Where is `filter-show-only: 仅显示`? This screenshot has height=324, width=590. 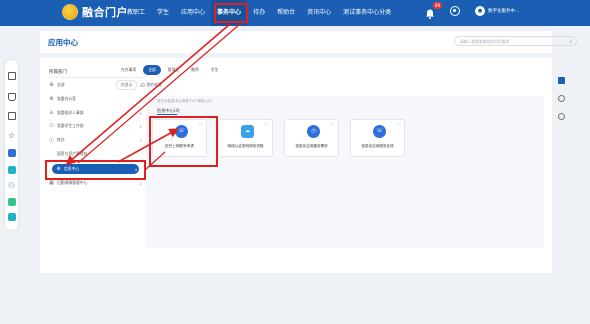
filter-show-only: 仅显示 is located at coordinates (127, 85).